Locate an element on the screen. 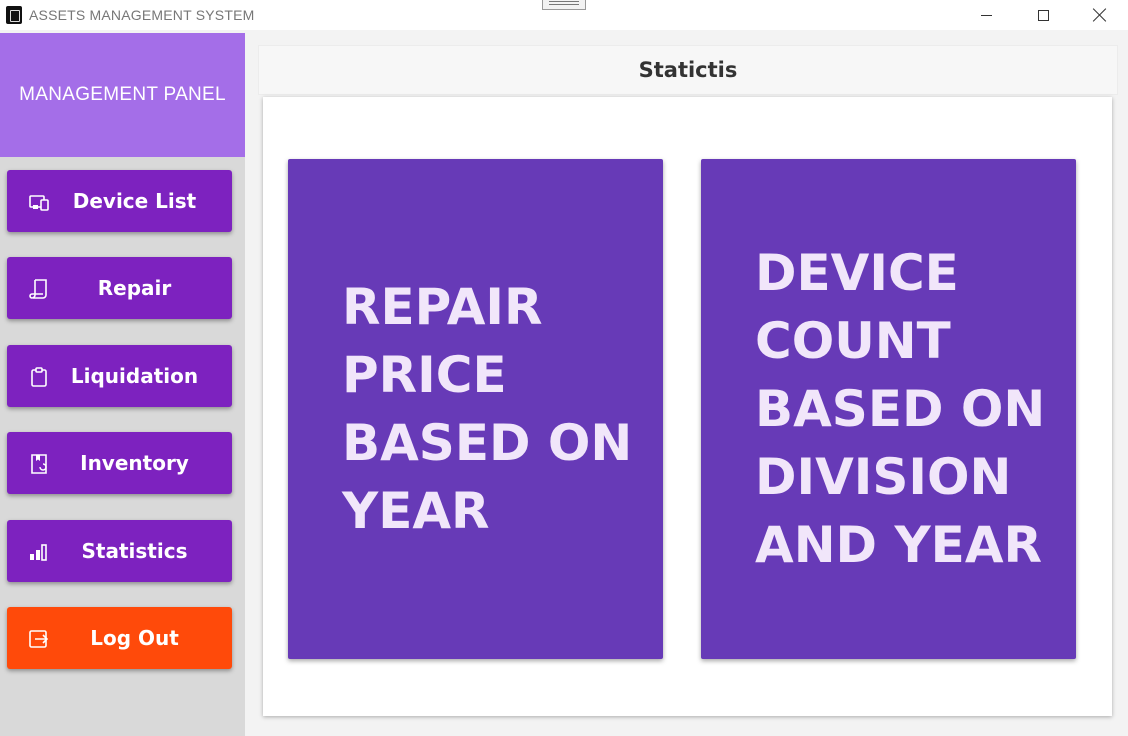 This screenshot has width=1128, height=736. liquidation-button: Liquidation is located at coordinates (119, 376).